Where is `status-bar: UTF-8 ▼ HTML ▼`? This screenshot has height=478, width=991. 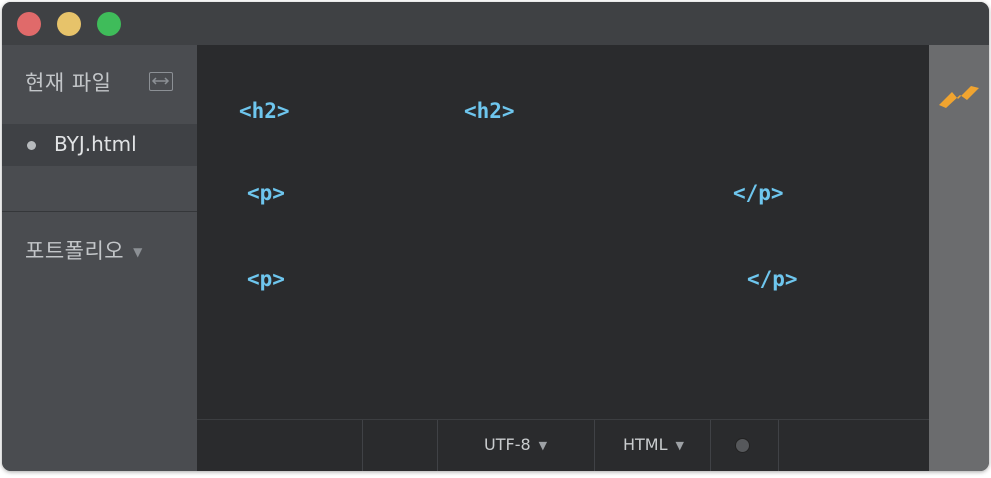 status-bar: UTF-8 ▼ HTML ▼ is located at coordinates (563, 445).